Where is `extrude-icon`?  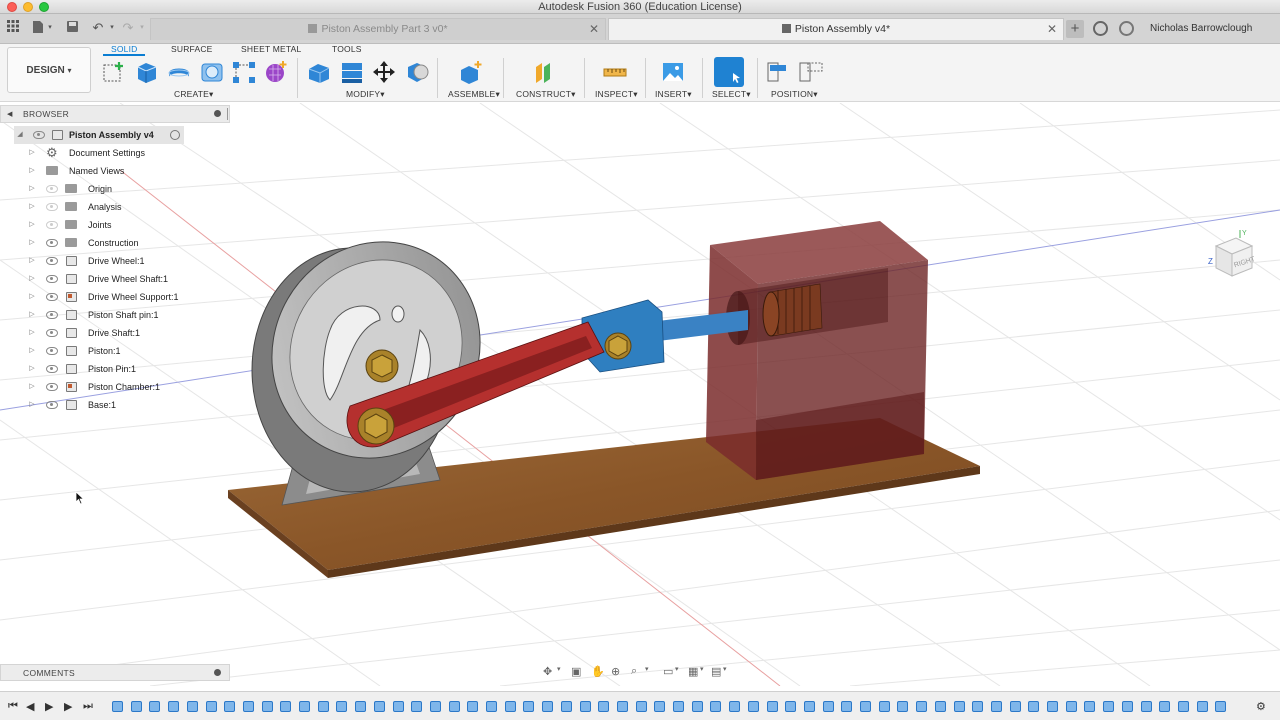
extrude-icon is located at coordinates (147, 72).